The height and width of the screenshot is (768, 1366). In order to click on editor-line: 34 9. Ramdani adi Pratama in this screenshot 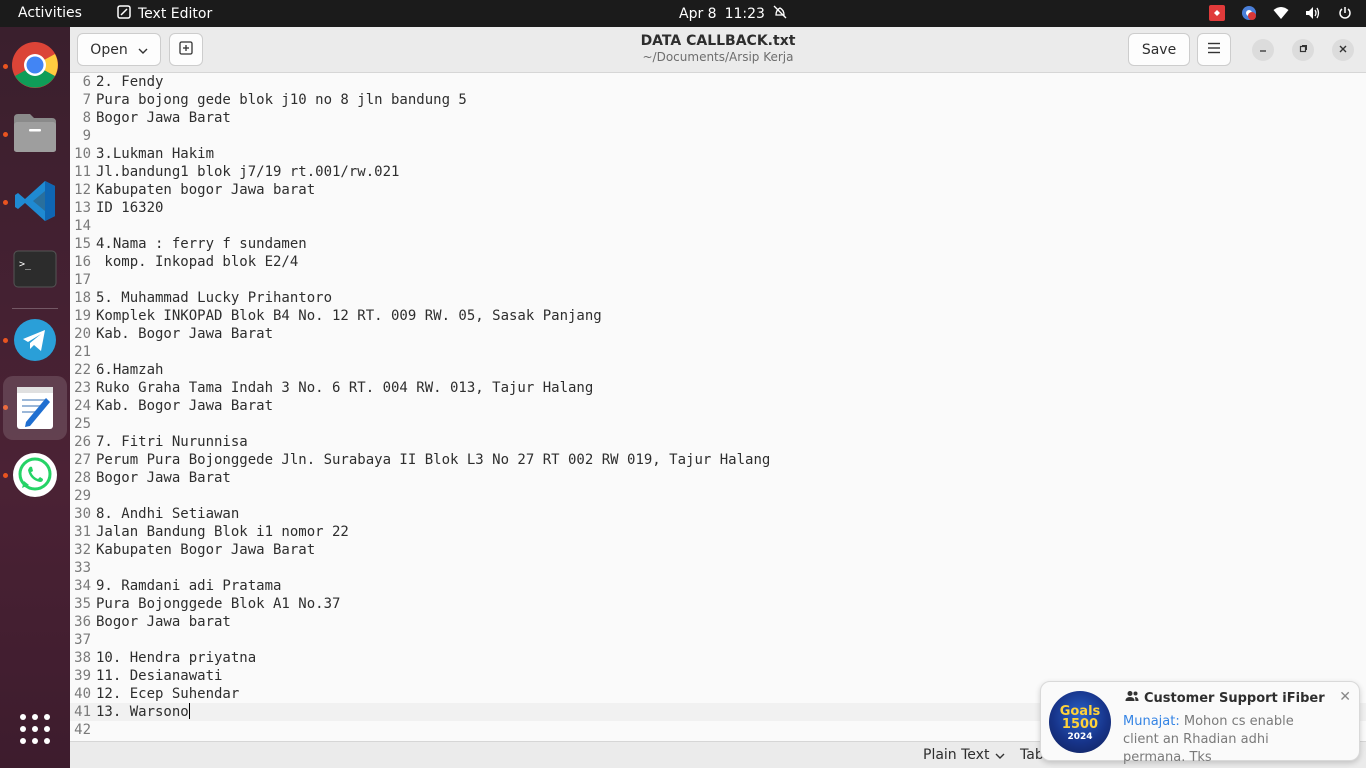, I will do `click(718, 586)`.